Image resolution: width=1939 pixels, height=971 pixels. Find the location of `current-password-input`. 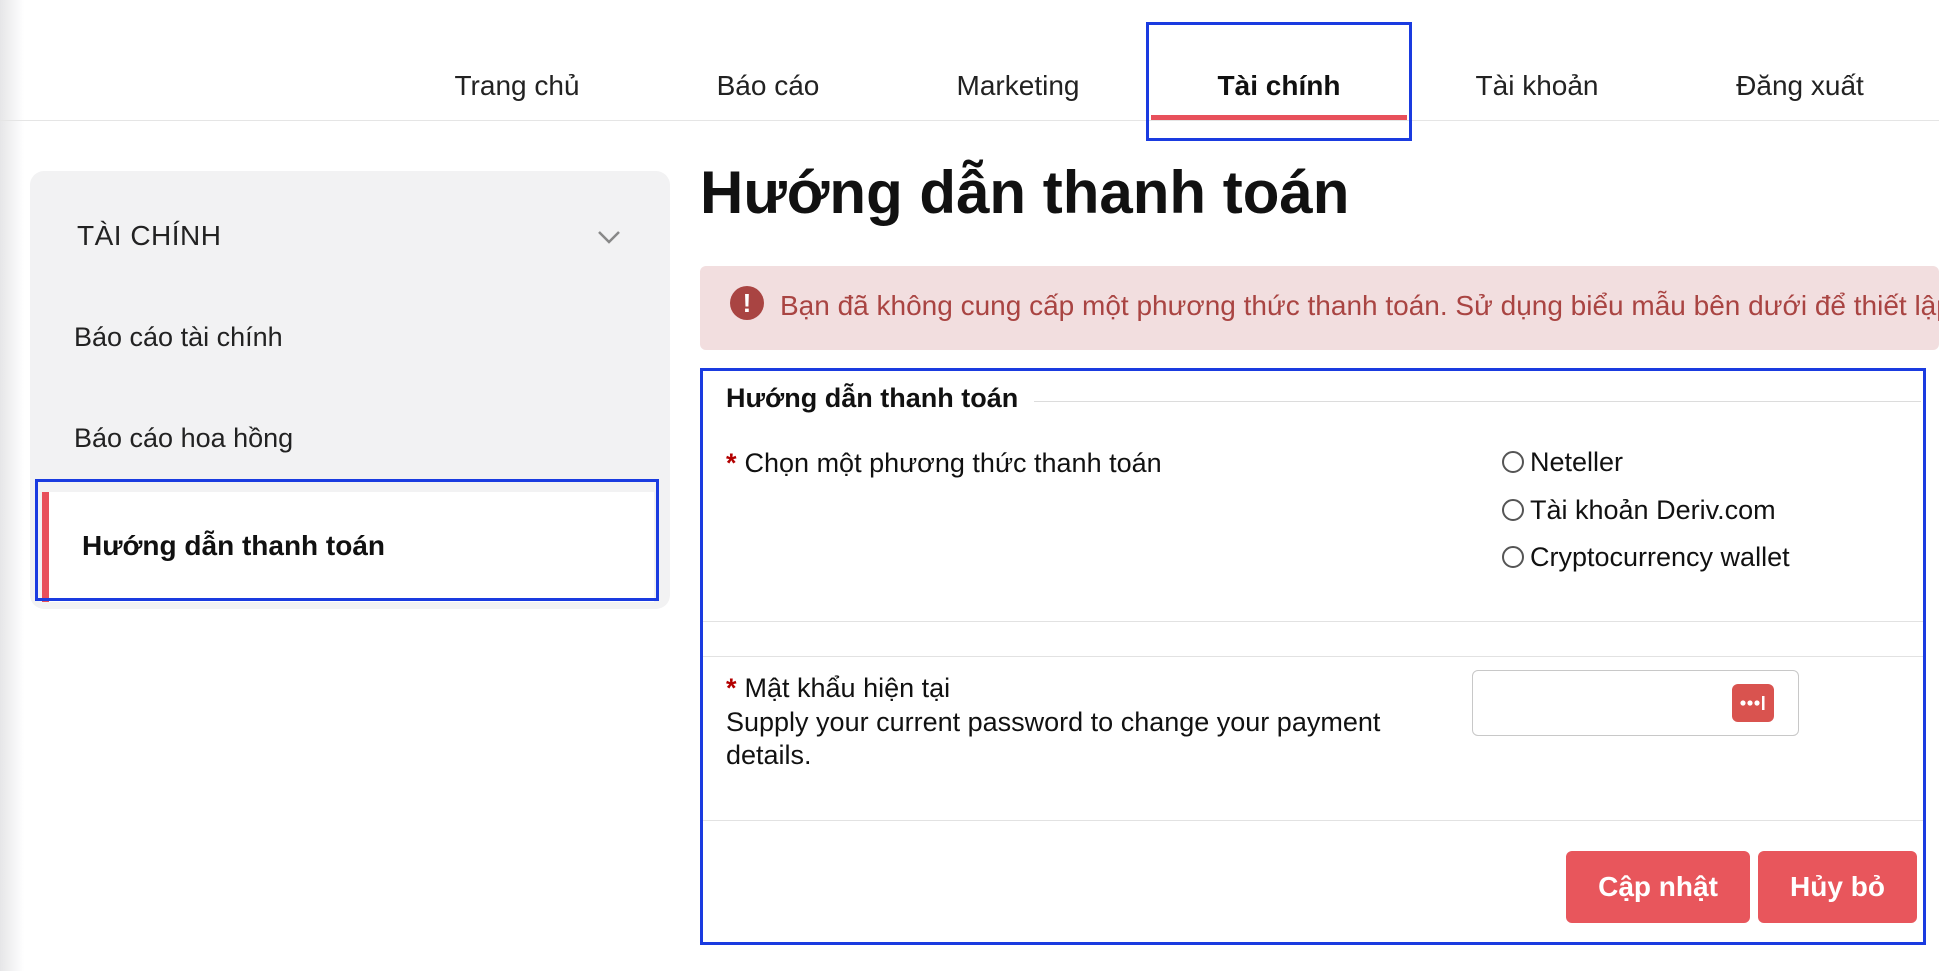

current-password-input is located at coordinates (1605, 704).